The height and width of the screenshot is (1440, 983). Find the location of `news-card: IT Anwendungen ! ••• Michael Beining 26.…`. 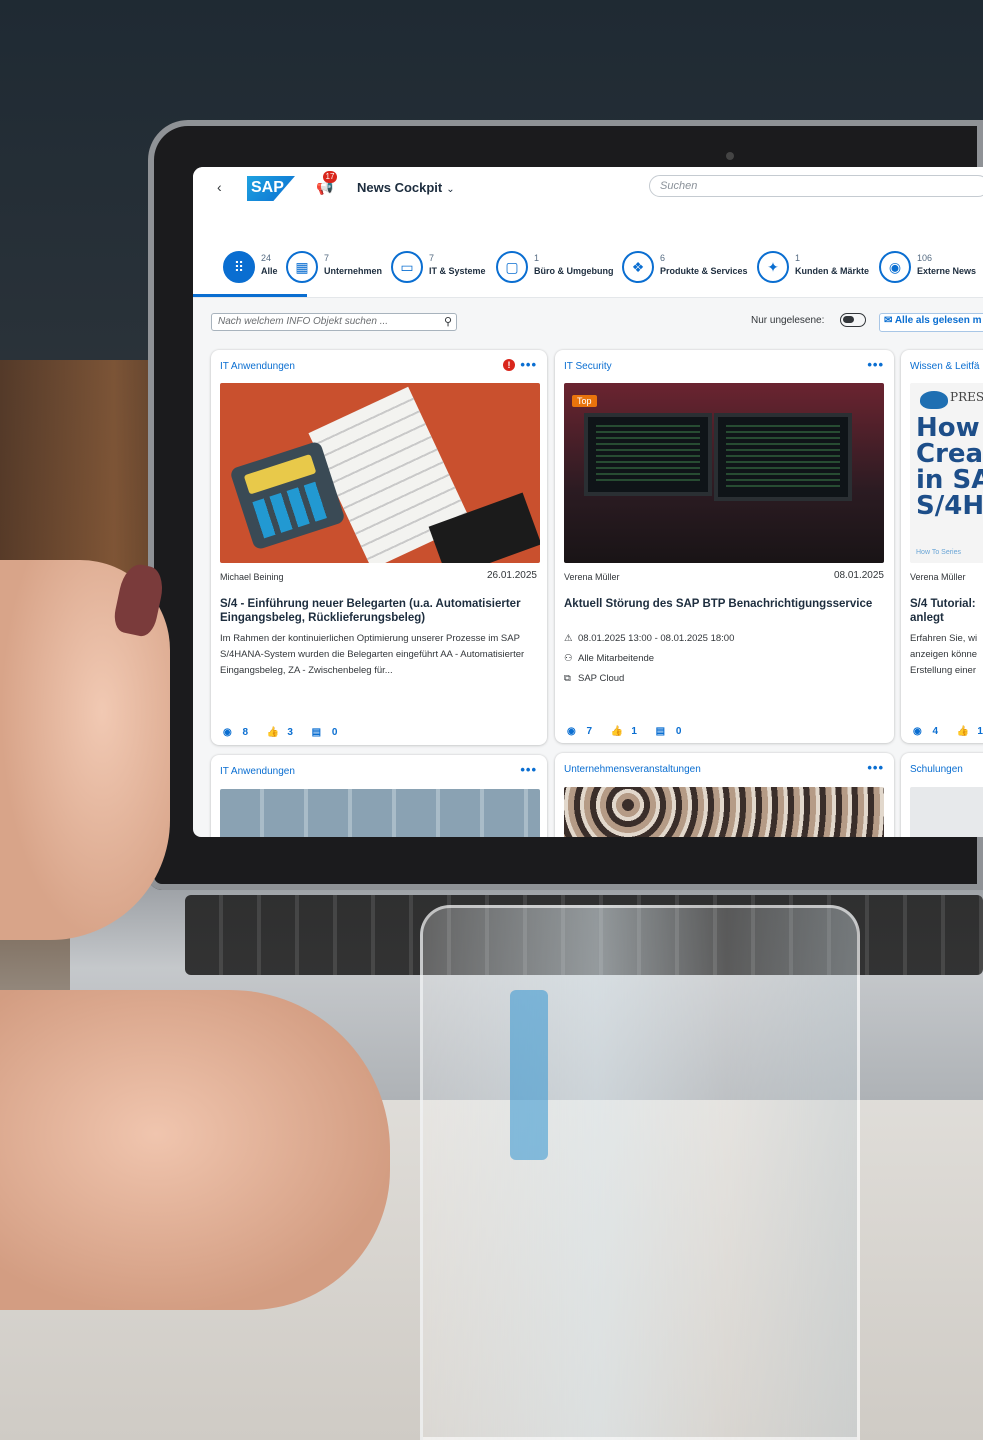

news-card: IT Anwendungen ! ••• Michael Beining 26.… is located at coordinates (379, 547).